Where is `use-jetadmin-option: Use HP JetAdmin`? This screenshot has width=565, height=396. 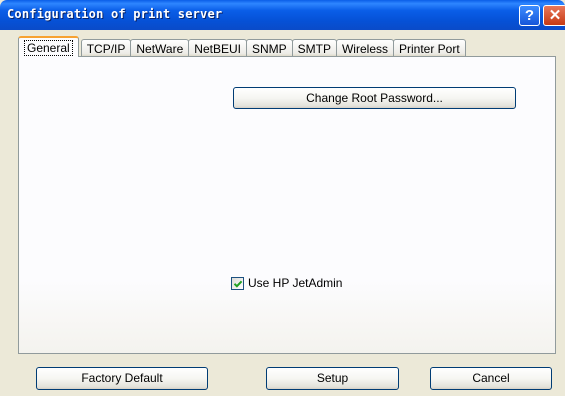
use-jetadmin-option: Use HP JetAdmin is located at coordinates (286, 283).